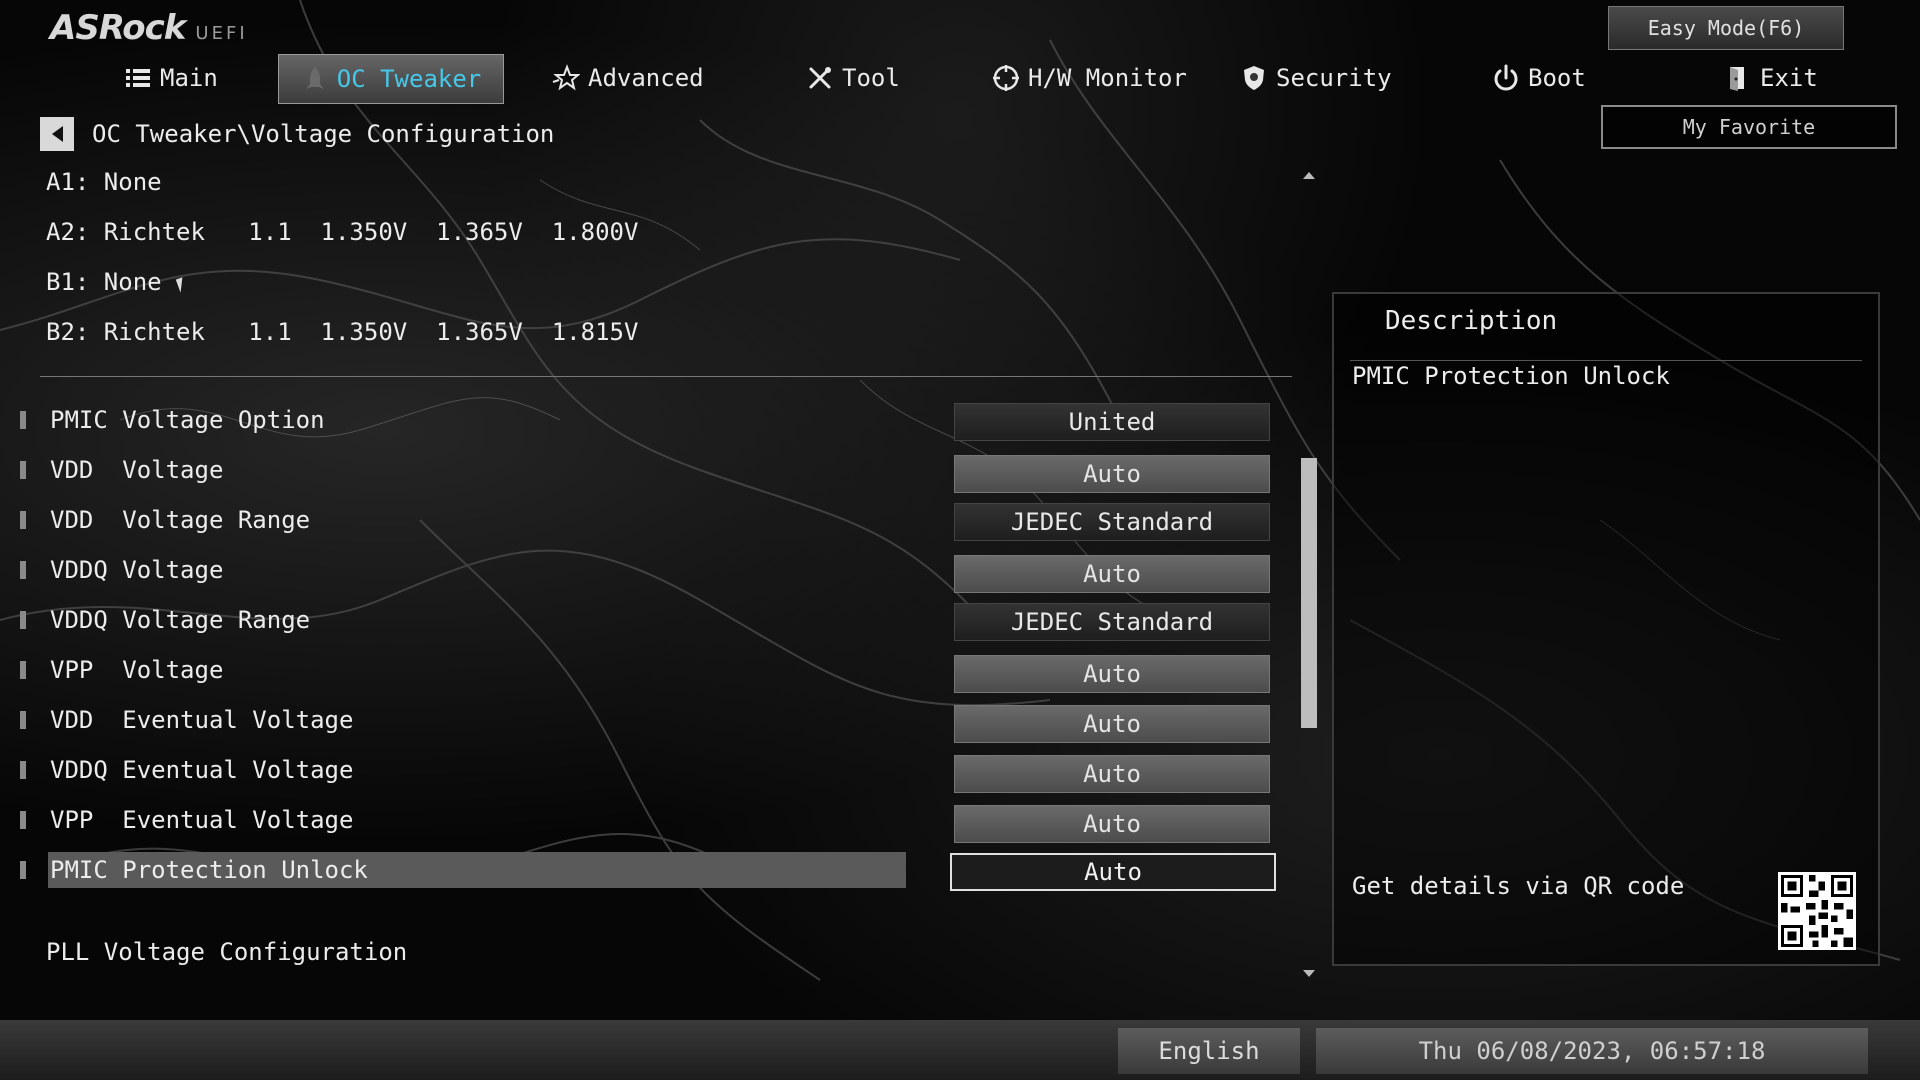 Image resolution: width=1920 pixels, height=1080 pixels. I want to click on setting-pmic-protection-unlock: PMIC Protection Unlock, so click(464, 870).